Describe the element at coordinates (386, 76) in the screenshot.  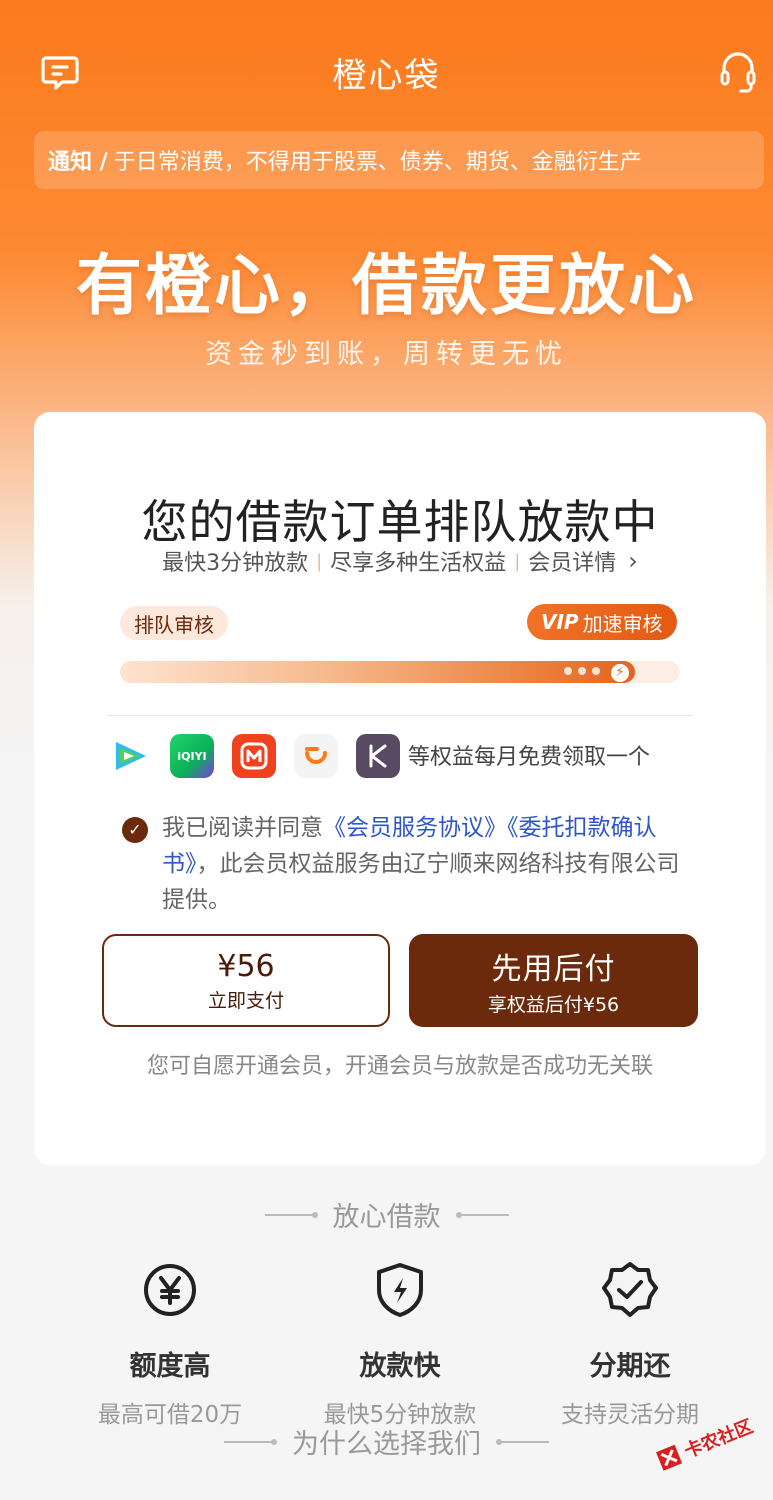
I see `page-title: 橙心袋` at that location.